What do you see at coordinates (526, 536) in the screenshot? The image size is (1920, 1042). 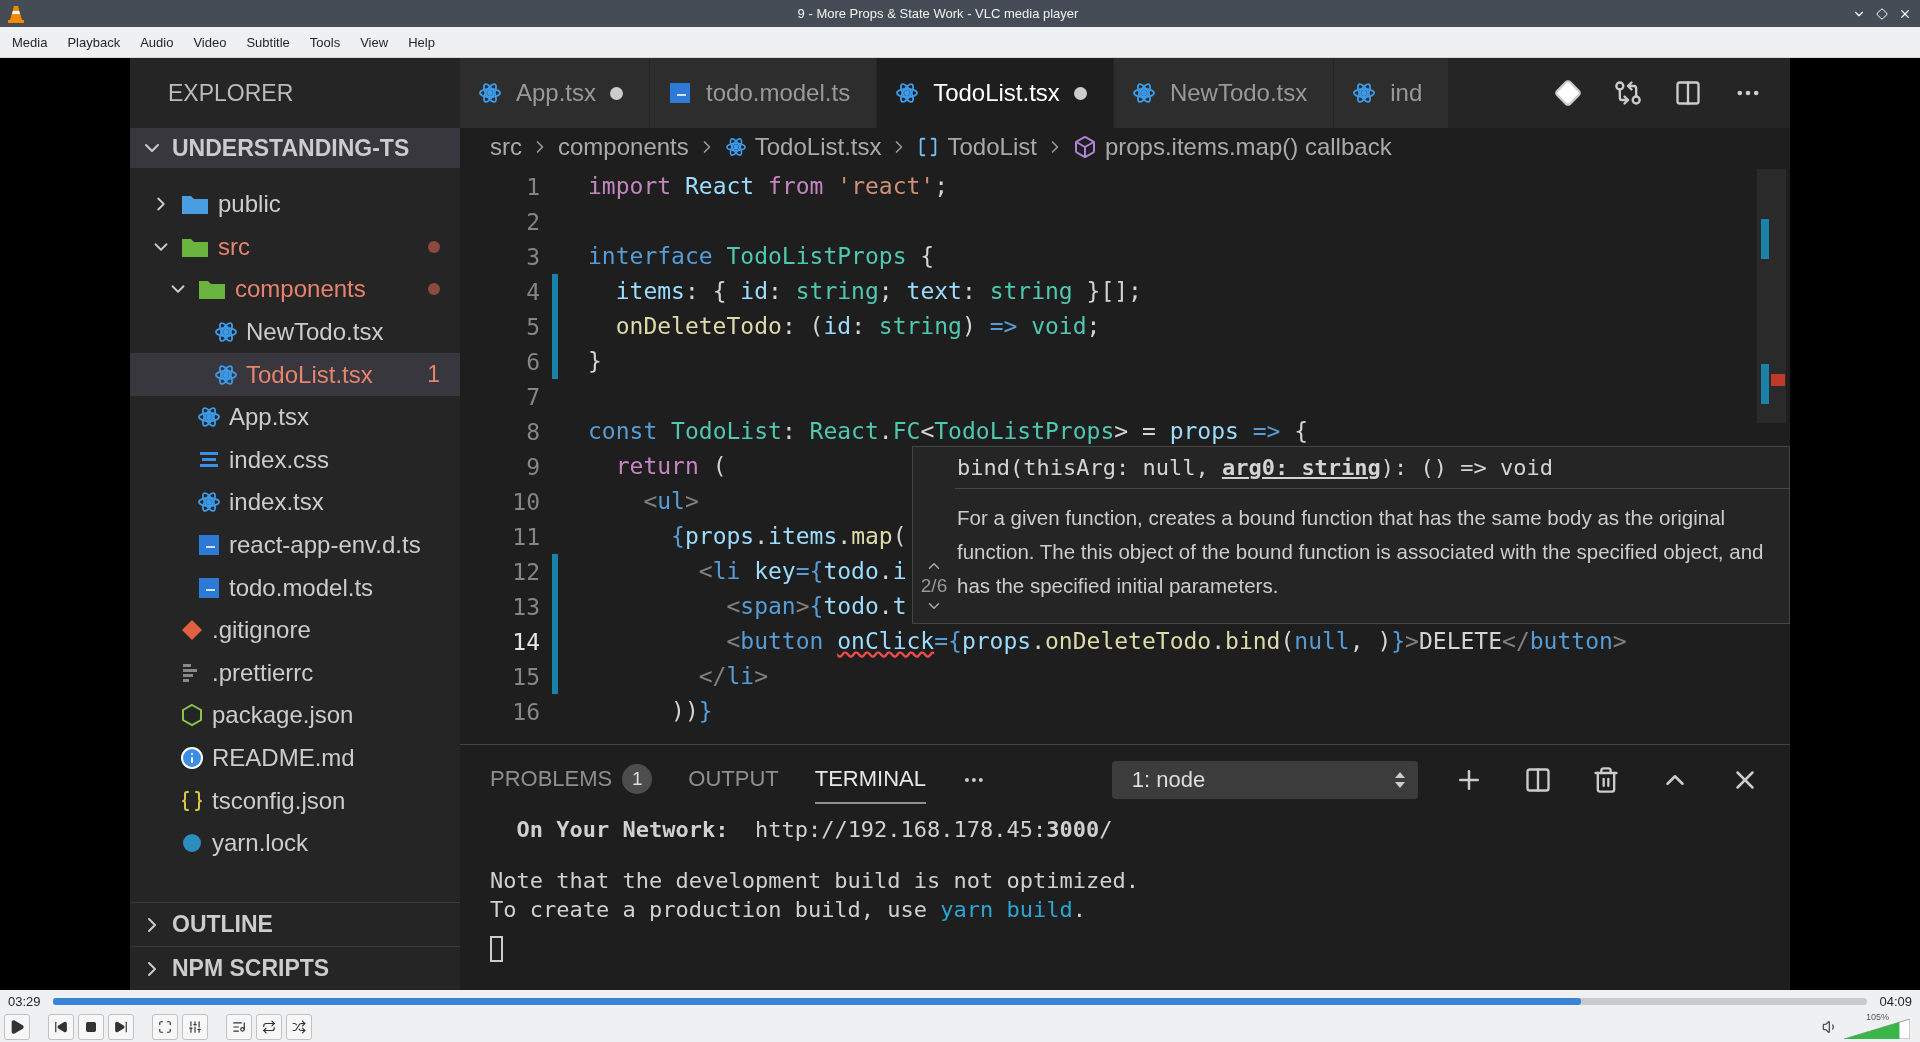 I see `line-number: 11` at bounding box center [526, 536].